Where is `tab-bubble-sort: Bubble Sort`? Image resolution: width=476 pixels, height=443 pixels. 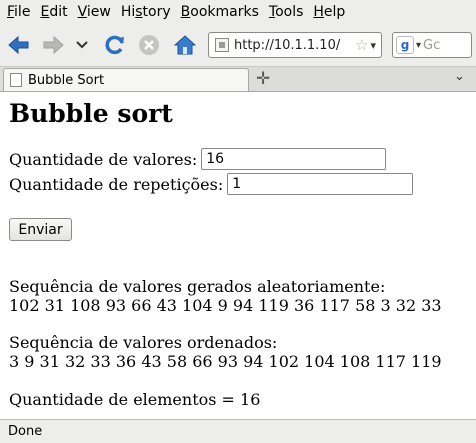
tab-bubble-sort: Bubble Sort is located at coordinates (126, 79).